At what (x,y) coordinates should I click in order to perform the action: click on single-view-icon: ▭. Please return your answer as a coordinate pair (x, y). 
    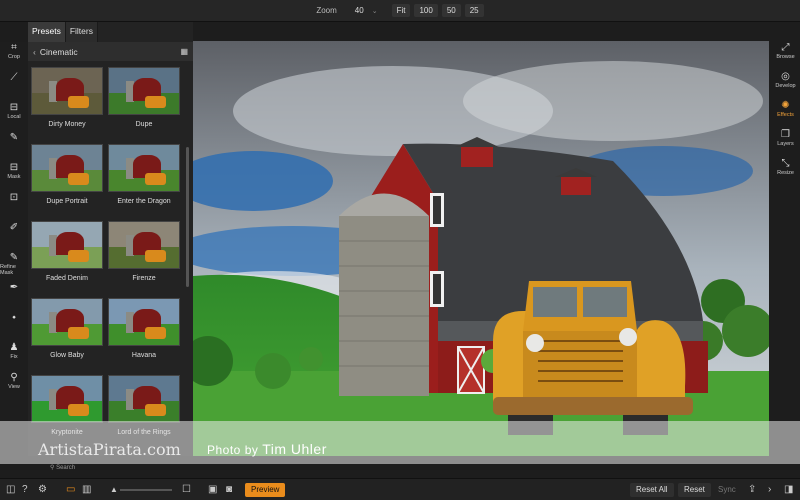
    Looking at the image, I should click on (70, 489).